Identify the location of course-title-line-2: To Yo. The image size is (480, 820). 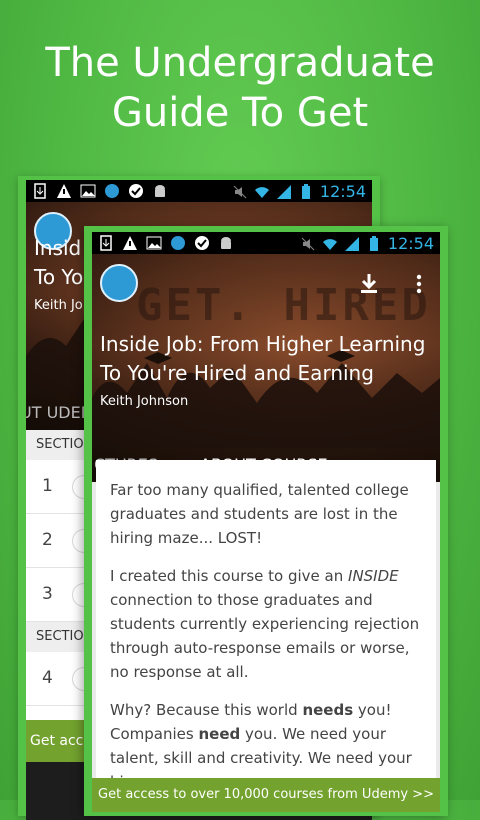
(59, 277).